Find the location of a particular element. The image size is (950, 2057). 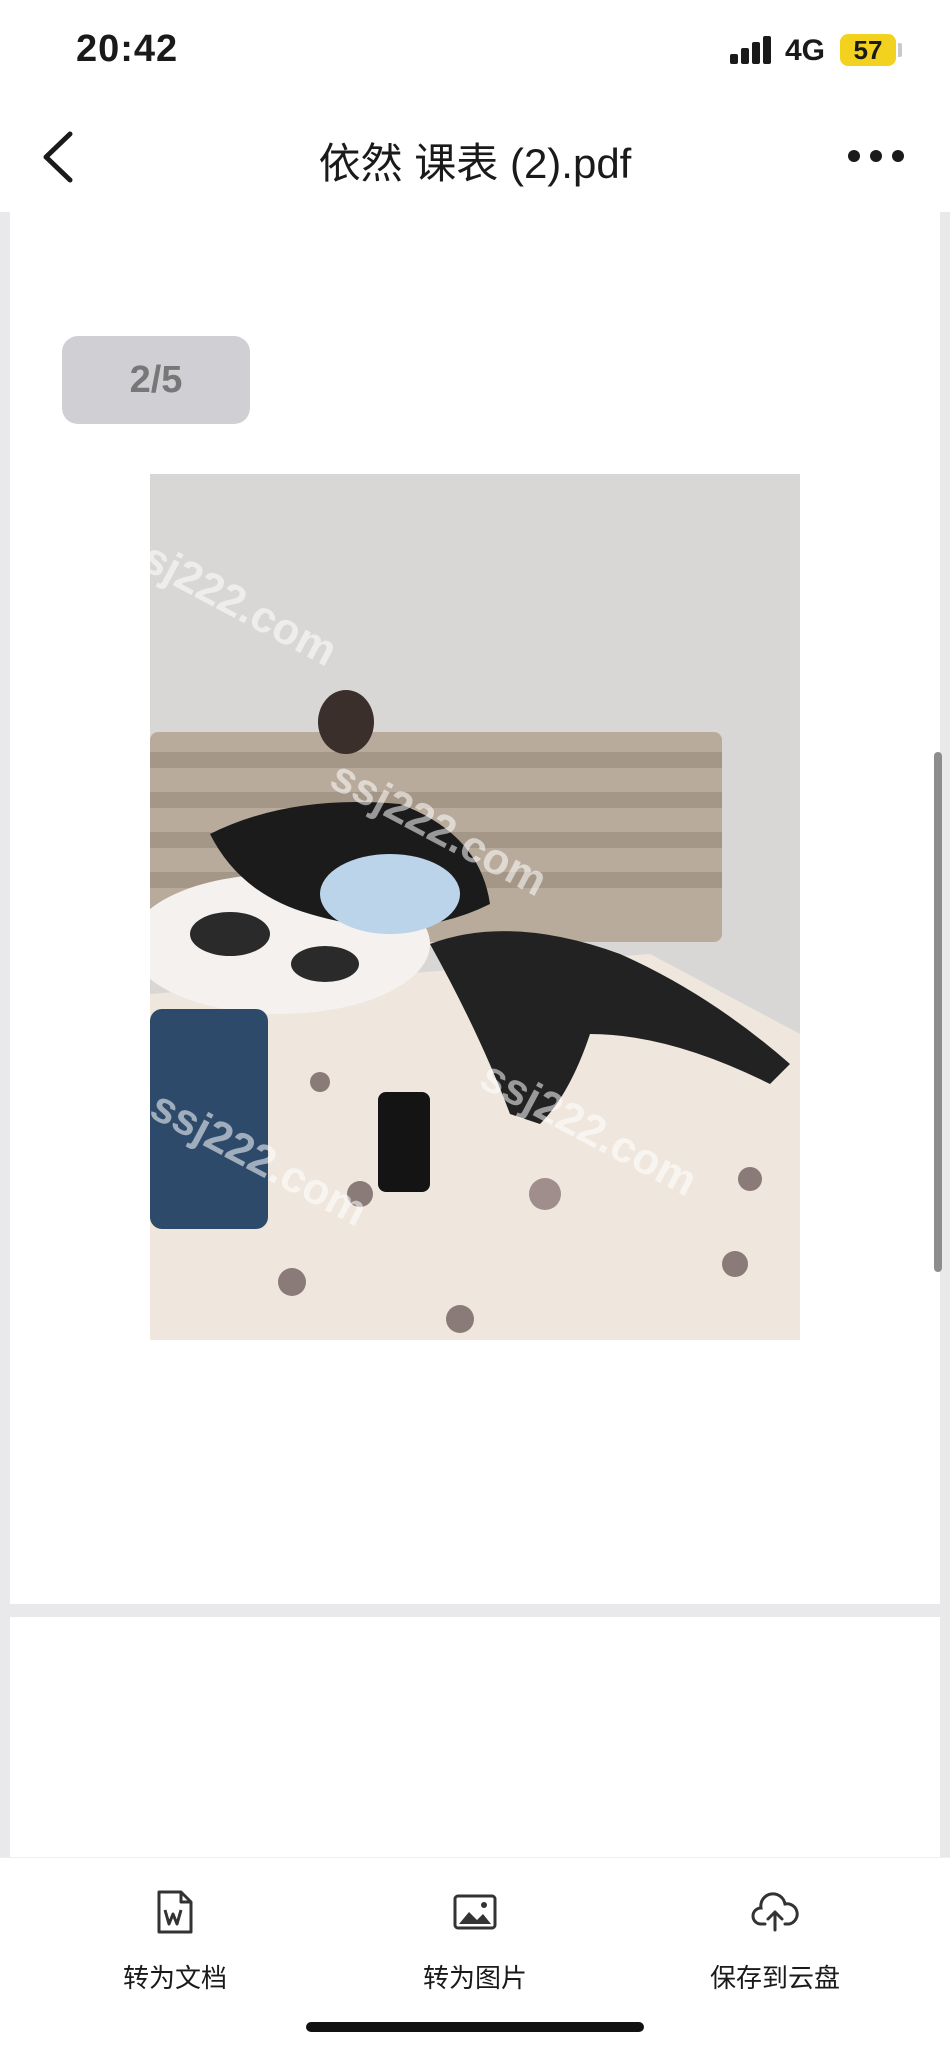

back-icon is located at coordinates (61, 157).